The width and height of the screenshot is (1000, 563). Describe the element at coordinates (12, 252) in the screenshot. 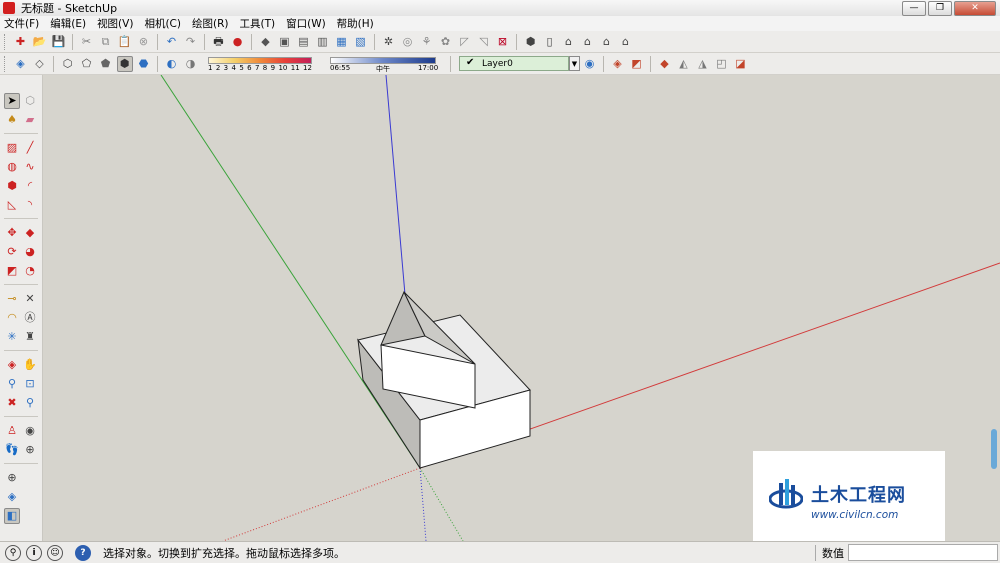

I see `rotate-icon: ⟳` at that location.